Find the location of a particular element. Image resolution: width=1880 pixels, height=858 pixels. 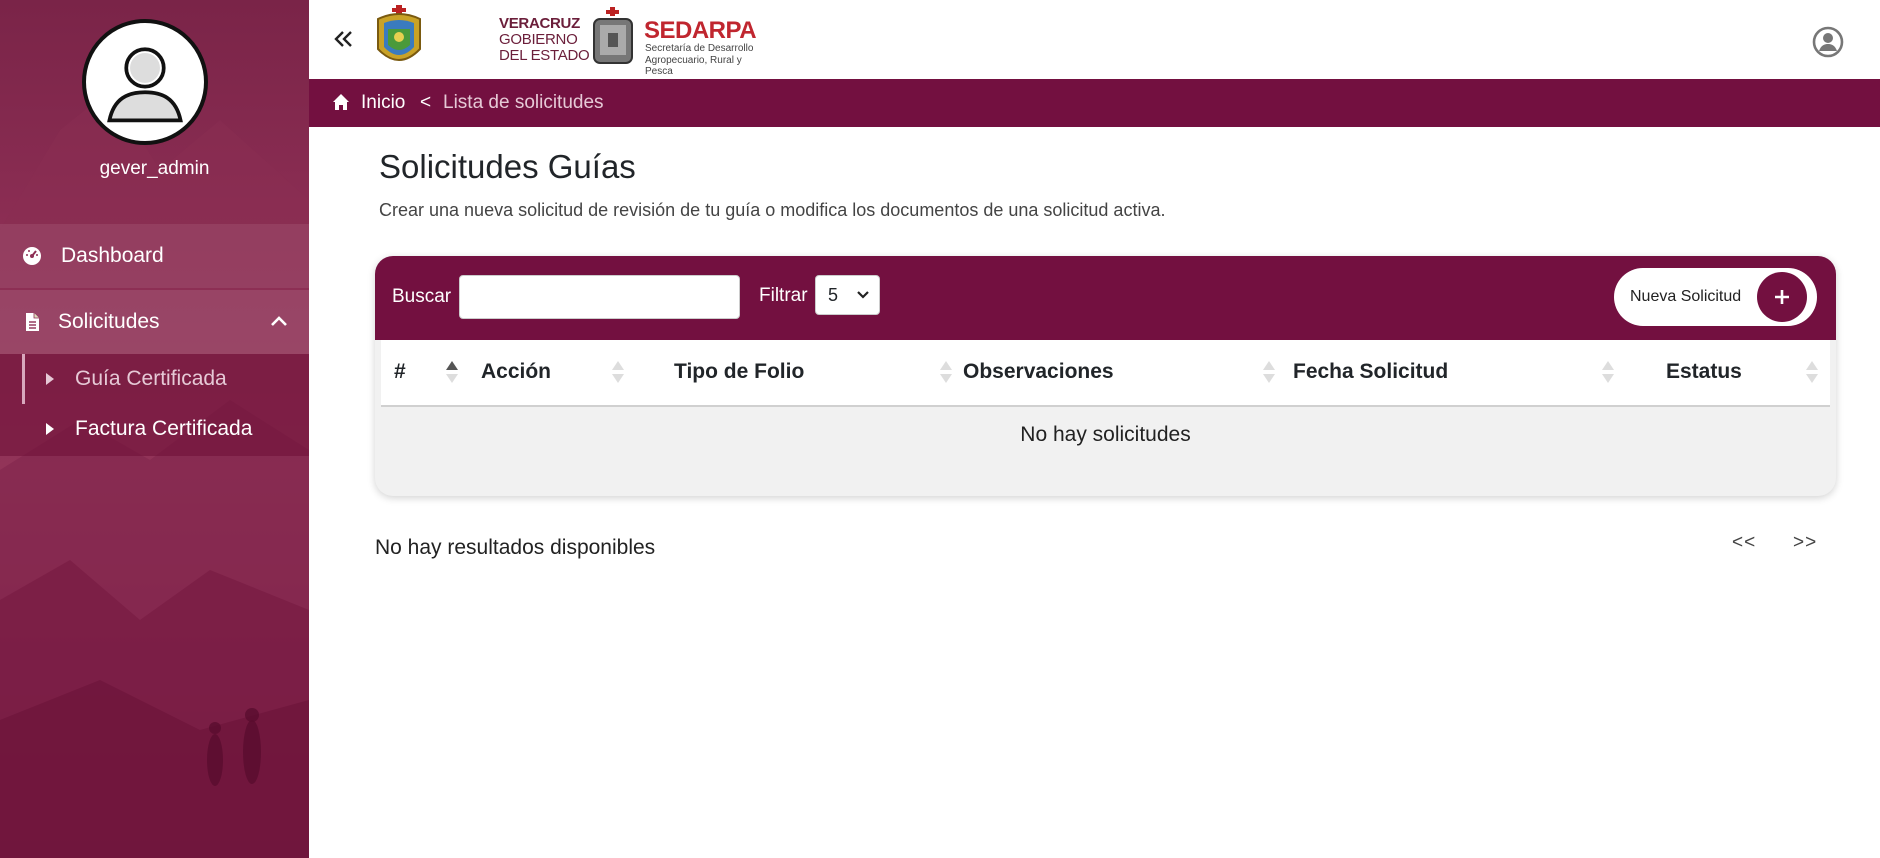

column-header-fecha-solicitud: Fecha Solicitud is located at coordinates (1370, 372).